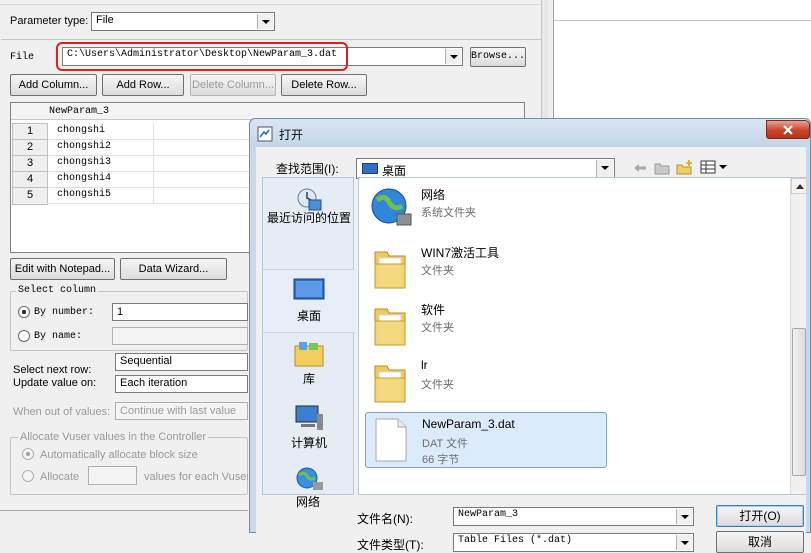 This screenshot has width=811, height=553. What do you see at coordinates (799, 402) in the screenshot?
I see `scroll-thumb` at bounding box center [799, 402].